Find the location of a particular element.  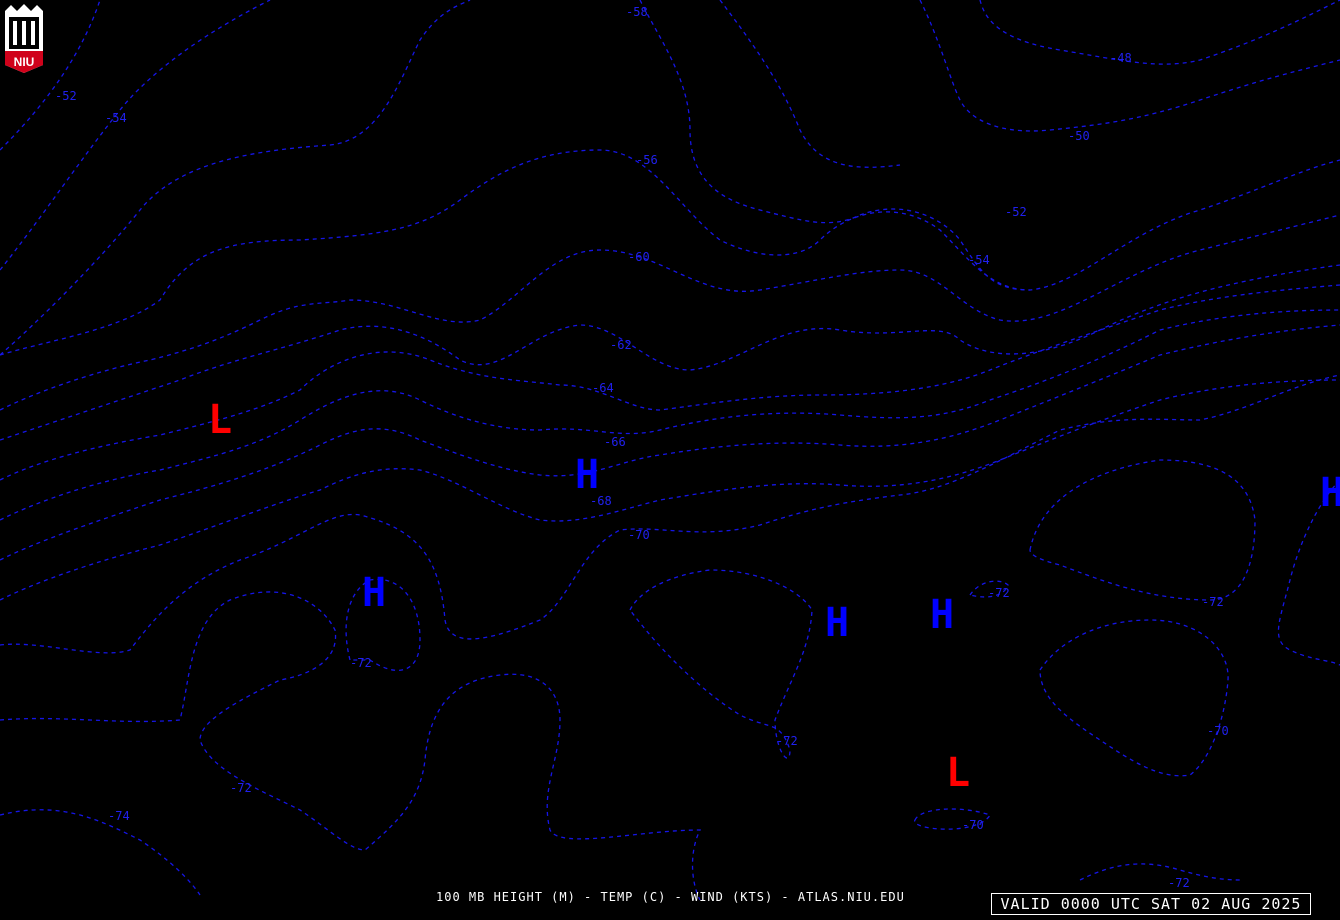

logo-text: NIU is located at coordinates (24, 62).